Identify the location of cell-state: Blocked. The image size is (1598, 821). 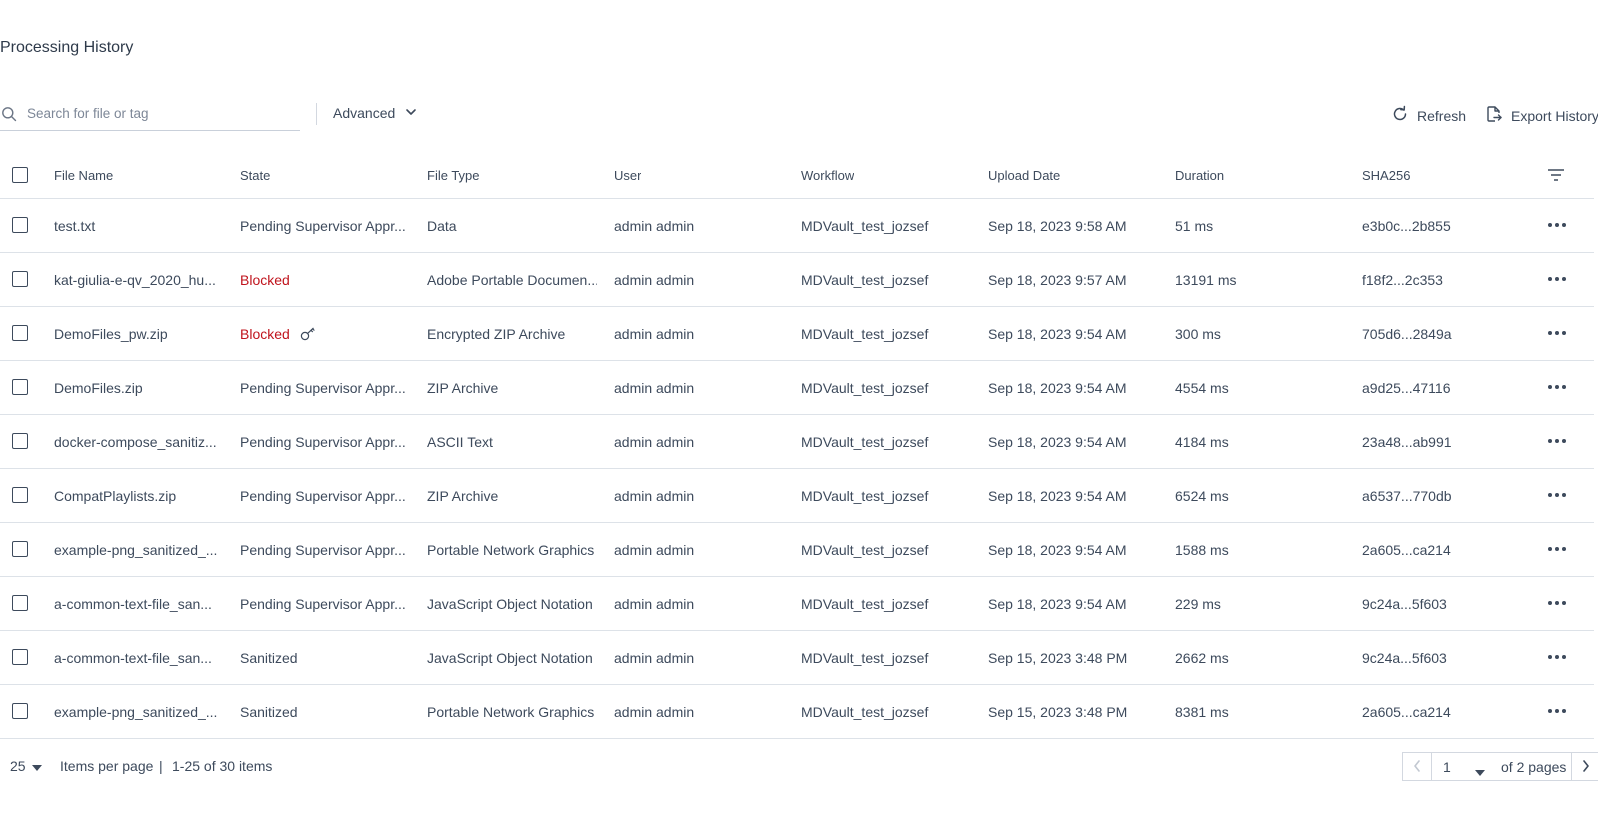
(325, 333).